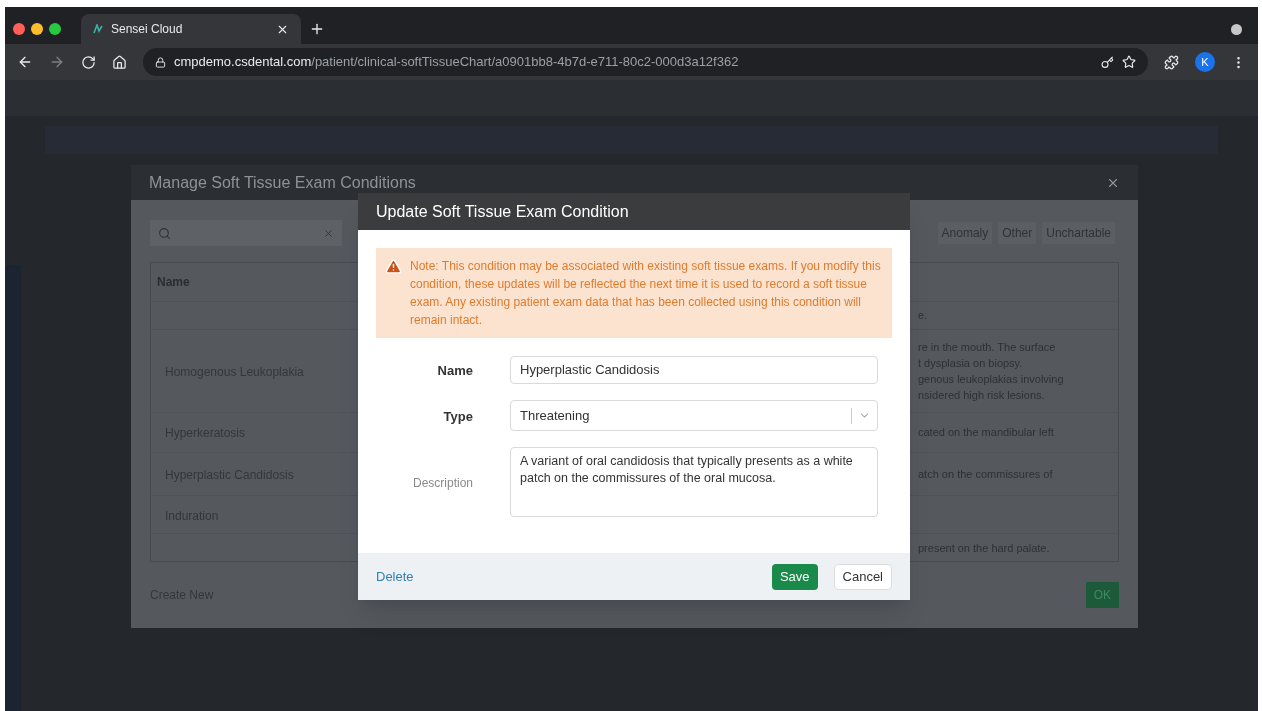  What do you see at coordinates (317, 29) in the screenshot?
I see `new-tab-icon` at bounding box center [317, 29].